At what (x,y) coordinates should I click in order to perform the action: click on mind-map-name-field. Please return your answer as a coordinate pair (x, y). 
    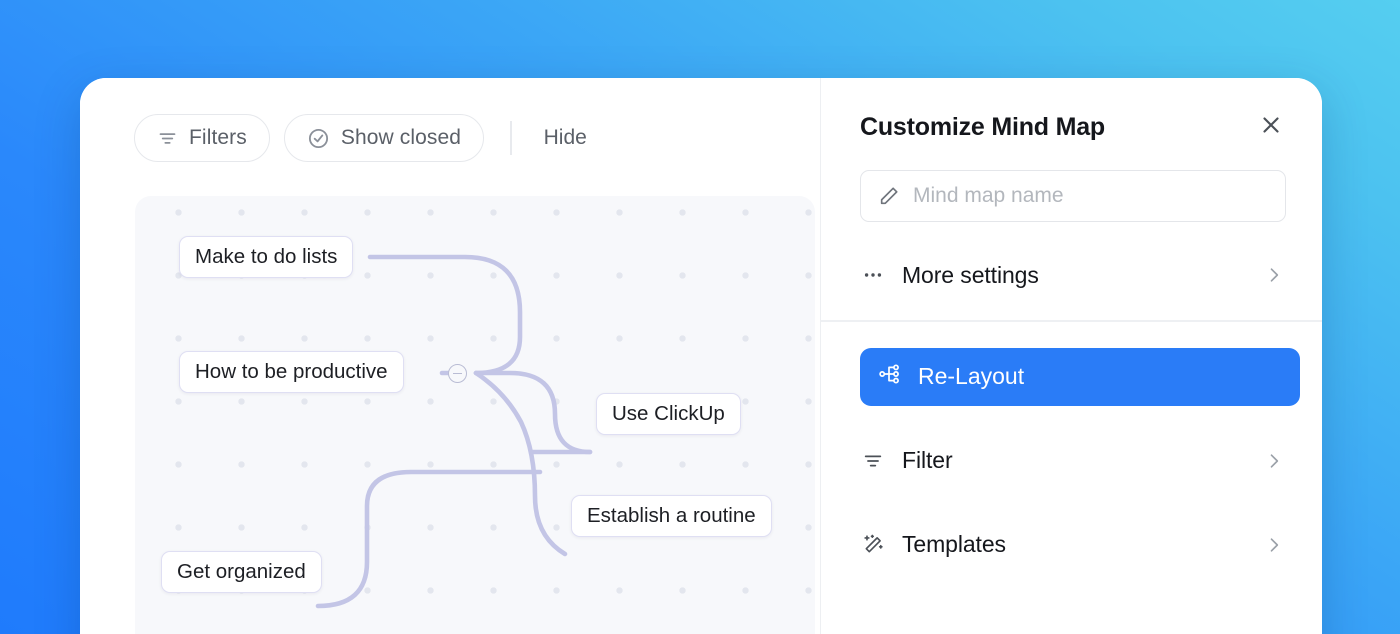
    Looking at the image, I should click on (1073, 196).